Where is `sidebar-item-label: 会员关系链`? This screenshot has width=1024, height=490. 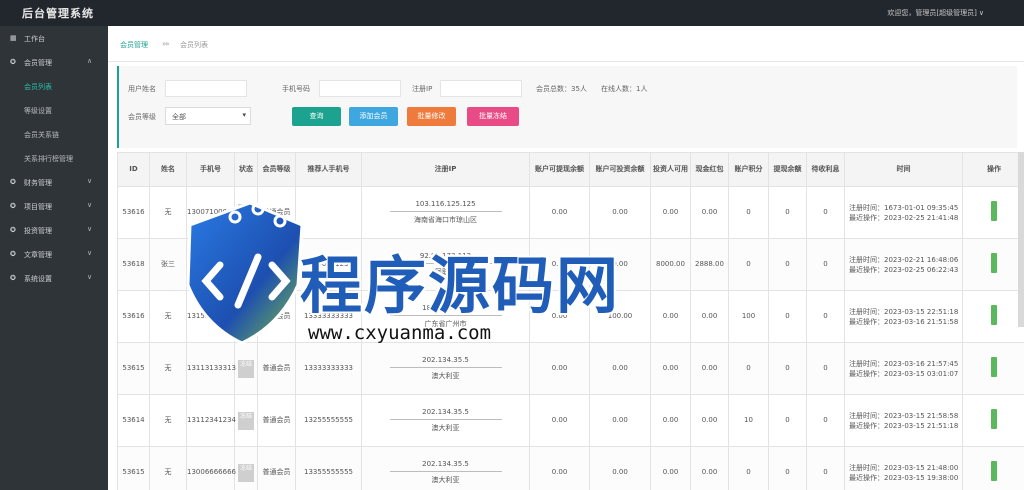 sidebar-item-label: 会员关系链 is located at coordinates (41, 135).